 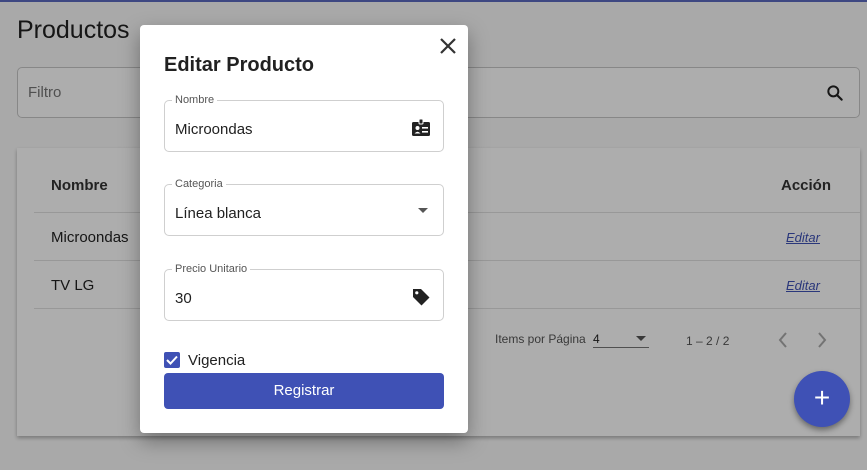 I want to click on tag-icon, so click(x=421, y=297).